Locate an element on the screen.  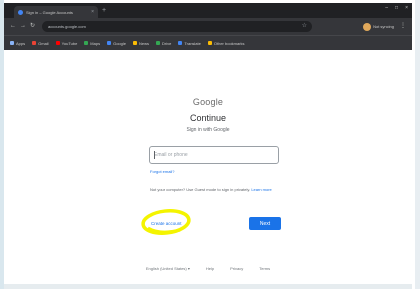
tab-strip: Sign in – Google Accounts × + – □ × is located at coordinates (208, 10).